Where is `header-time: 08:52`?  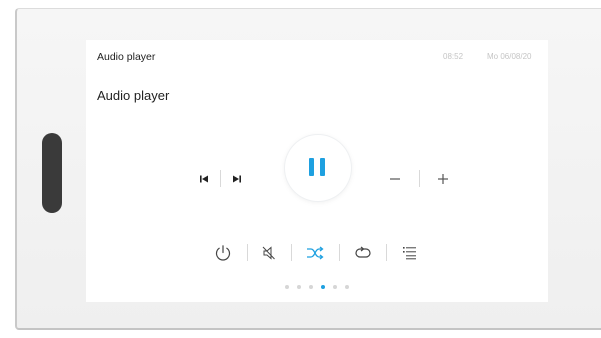
header-time: 08:52 is located at coordinates (453, 56).